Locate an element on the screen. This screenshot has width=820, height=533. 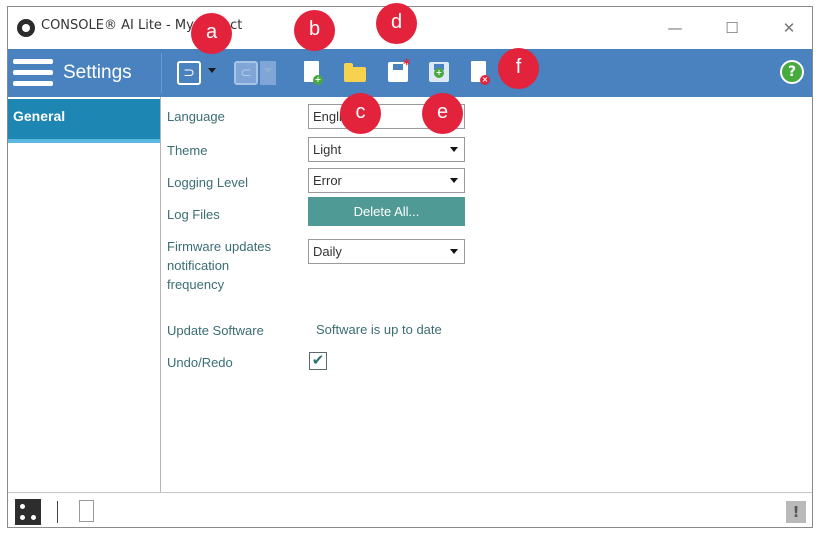
app-logo-icon is located at coordinates (26, 28).